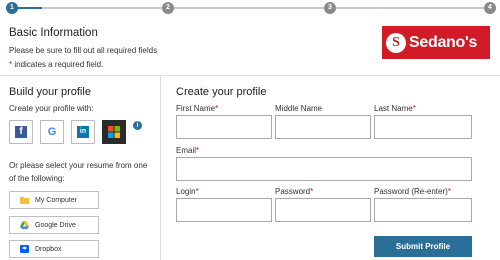 This screenshot has height=260, width=500. What do you see at coordinates (423, 127) in the screenshot?
I see `last-name-input` at bounding box center [423, 127].